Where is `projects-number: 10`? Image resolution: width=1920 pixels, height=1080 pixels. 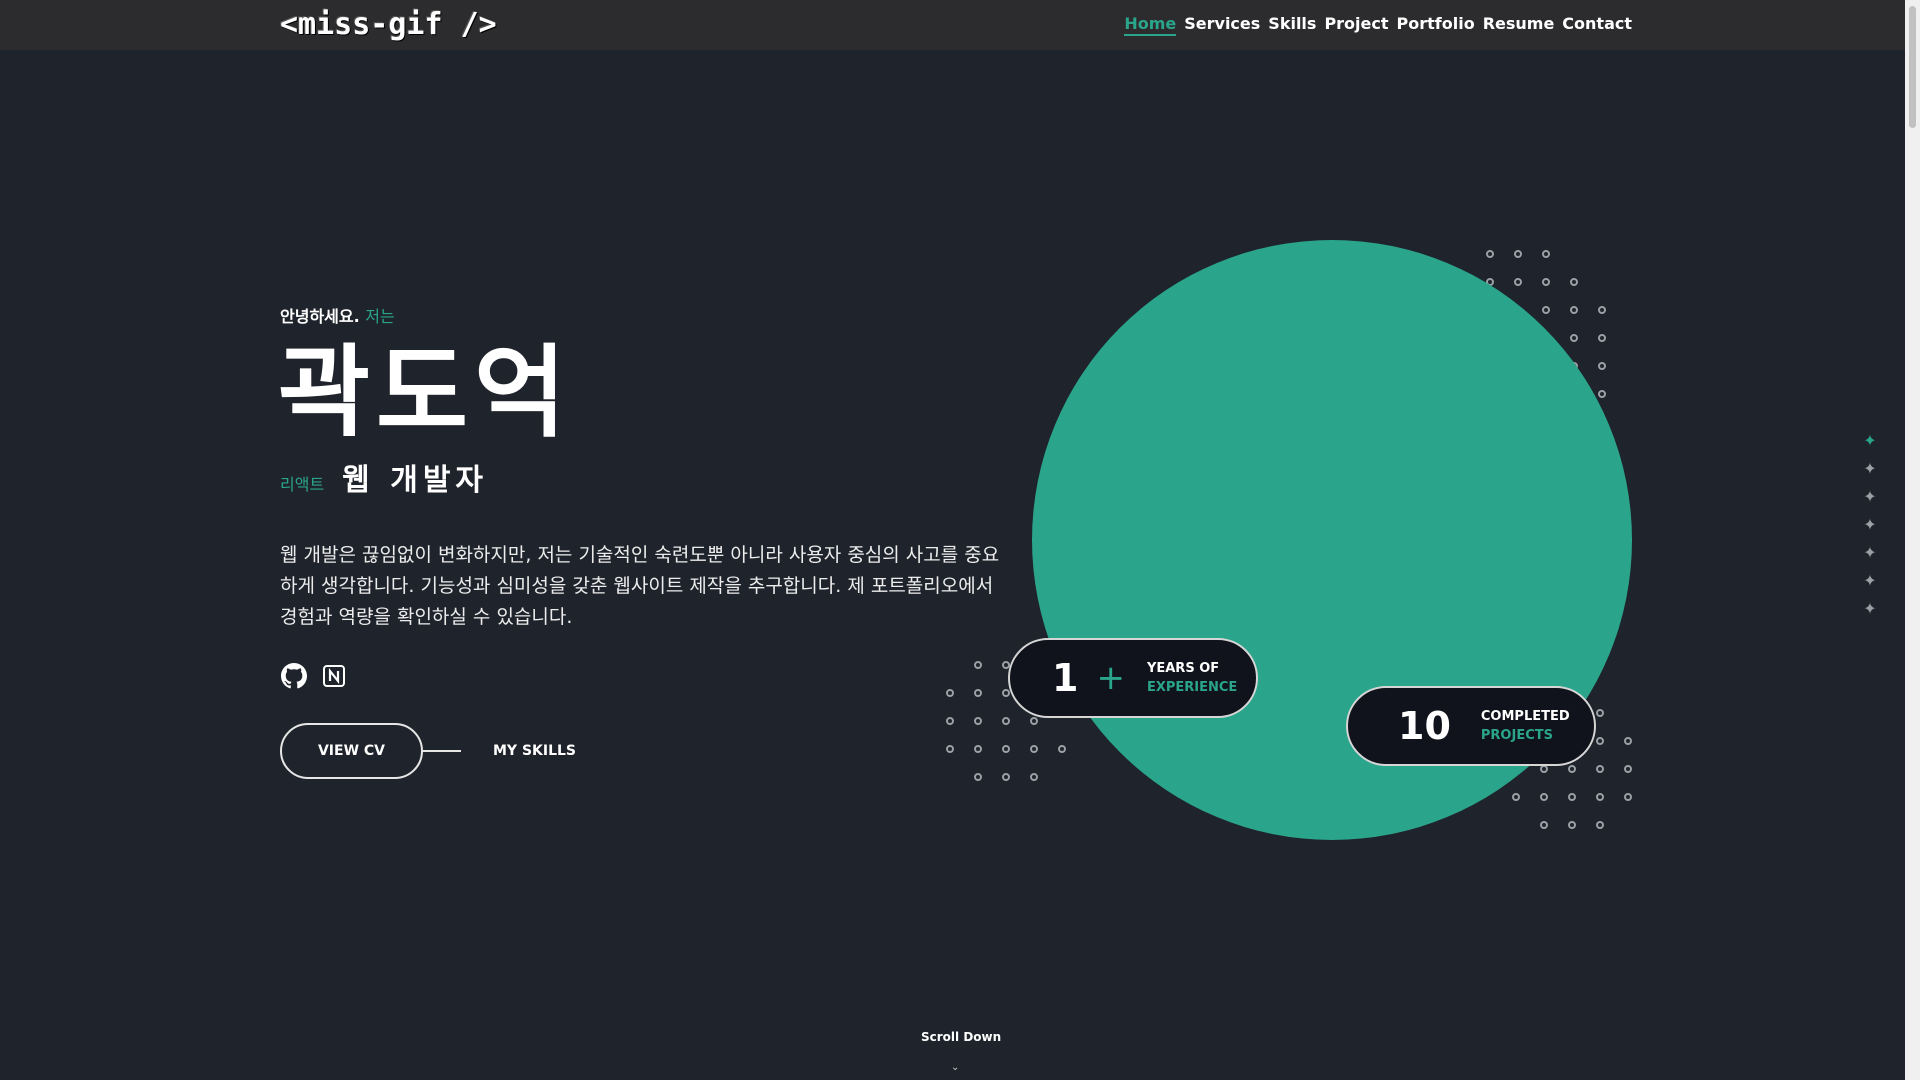
projects-number: 10 is located at coordinates (1424, 726).